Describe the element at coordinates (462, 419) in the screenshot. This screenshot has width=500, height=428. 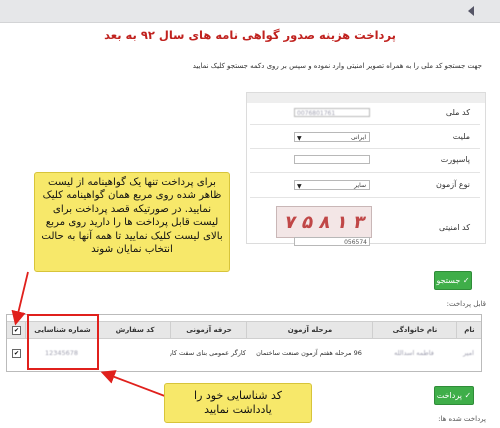
I see `paid-section-label: پرداخت شده ها:` at that location.